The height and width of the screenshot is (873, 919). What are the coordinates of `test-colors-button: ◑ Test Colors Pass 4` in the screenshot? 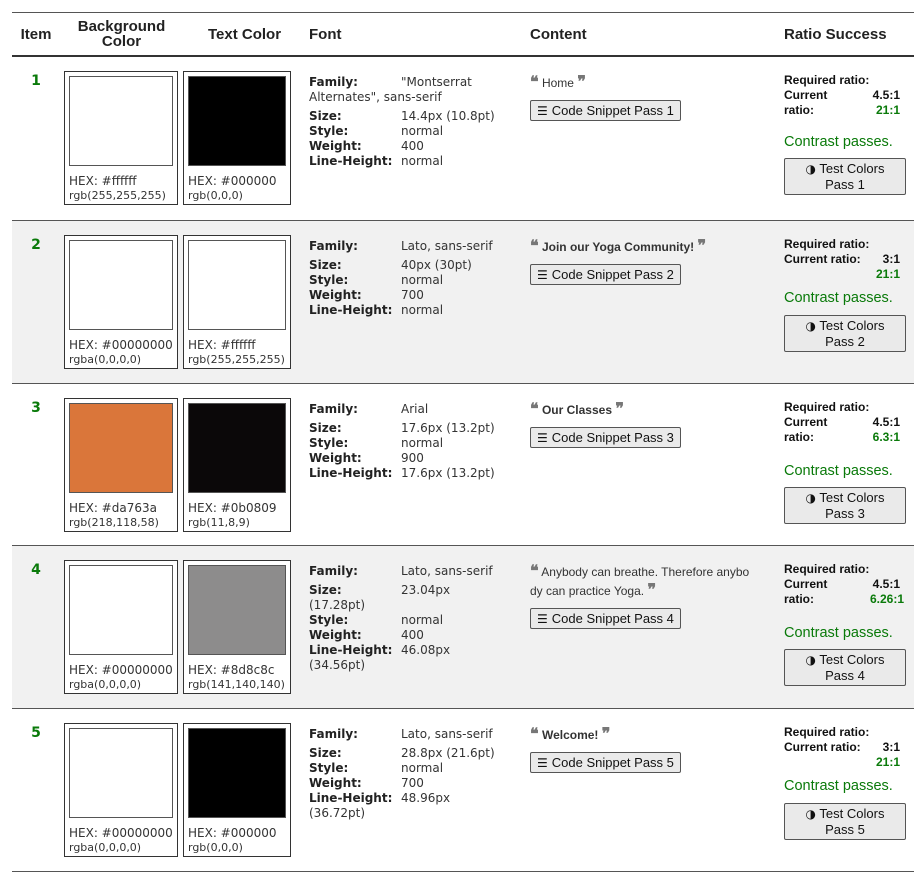 It's located at (845, 667).